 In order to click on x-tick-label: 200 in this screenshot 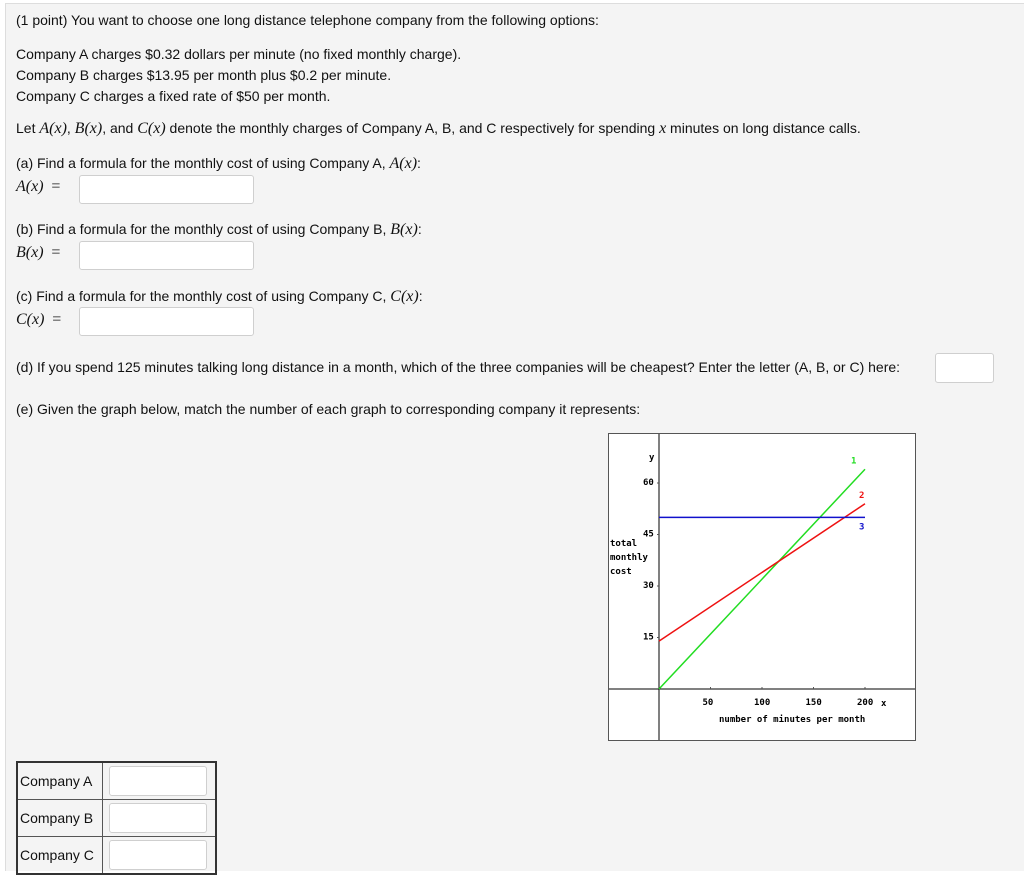, I will do `click(865, 703)`.